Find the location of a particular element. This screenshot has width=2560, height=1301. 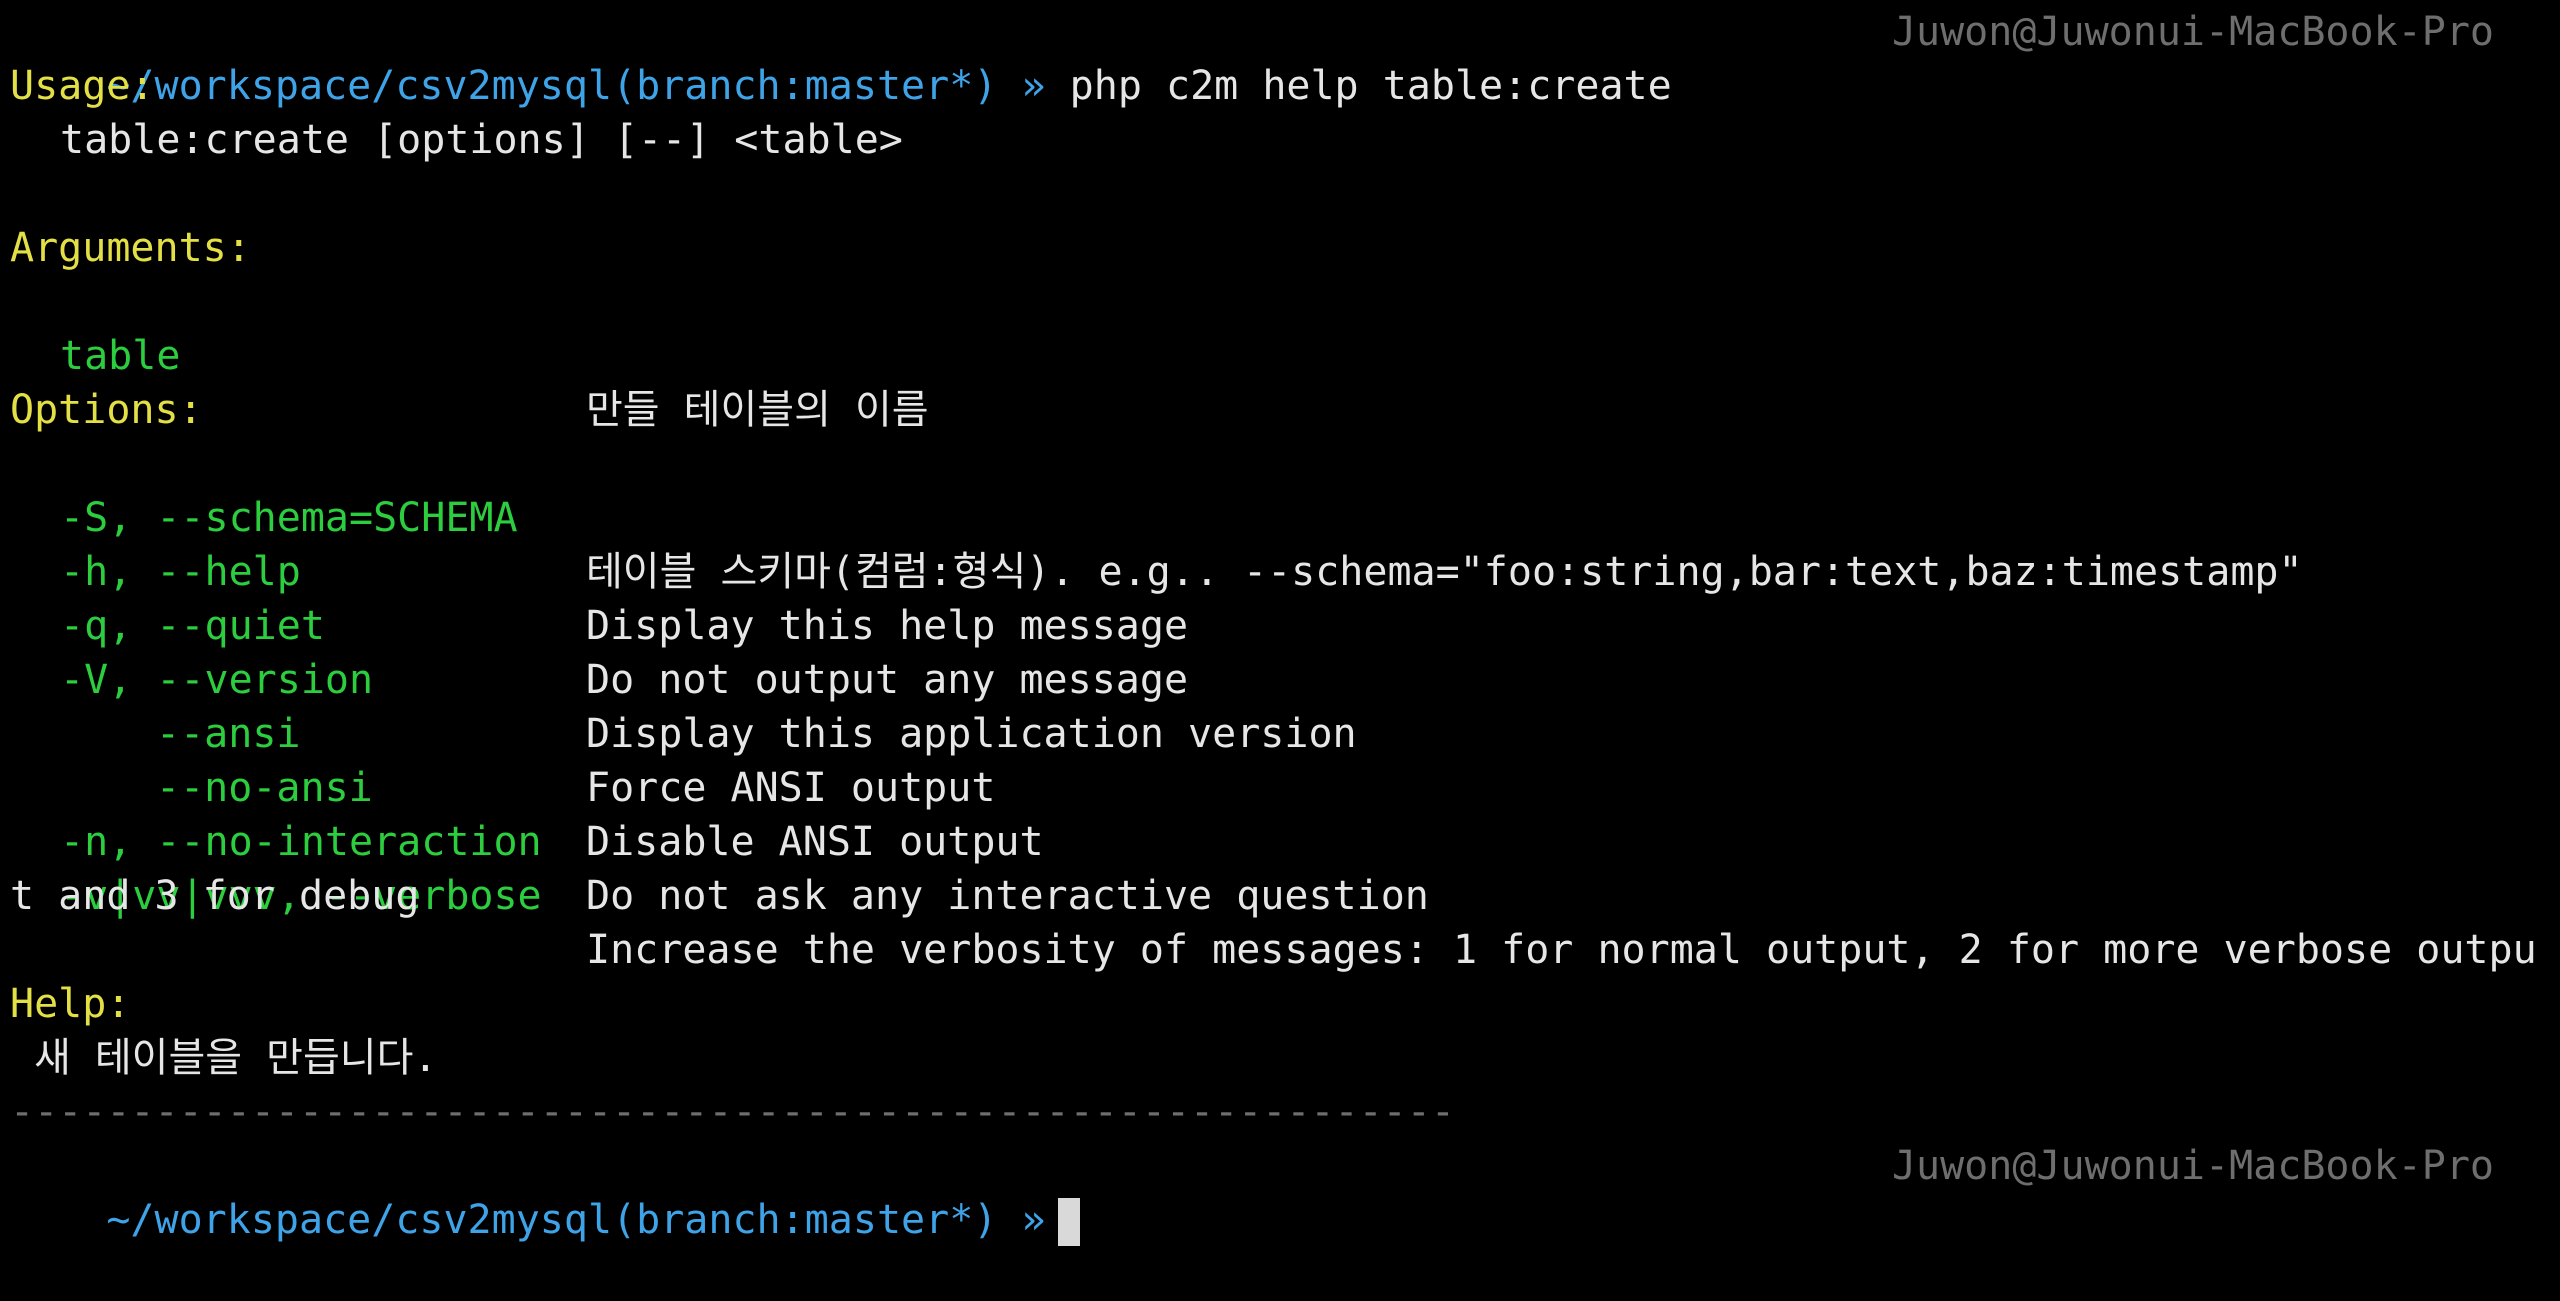

option-row-ansi: --ansi Force ANSI output is located at coordinates (1280, 732).